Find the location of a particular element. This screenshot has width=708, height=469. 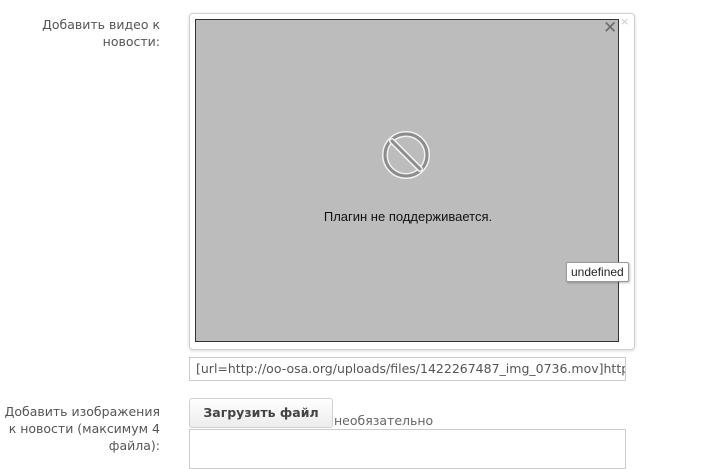

close-icon: ✕ is located at coordinates (610, 28).